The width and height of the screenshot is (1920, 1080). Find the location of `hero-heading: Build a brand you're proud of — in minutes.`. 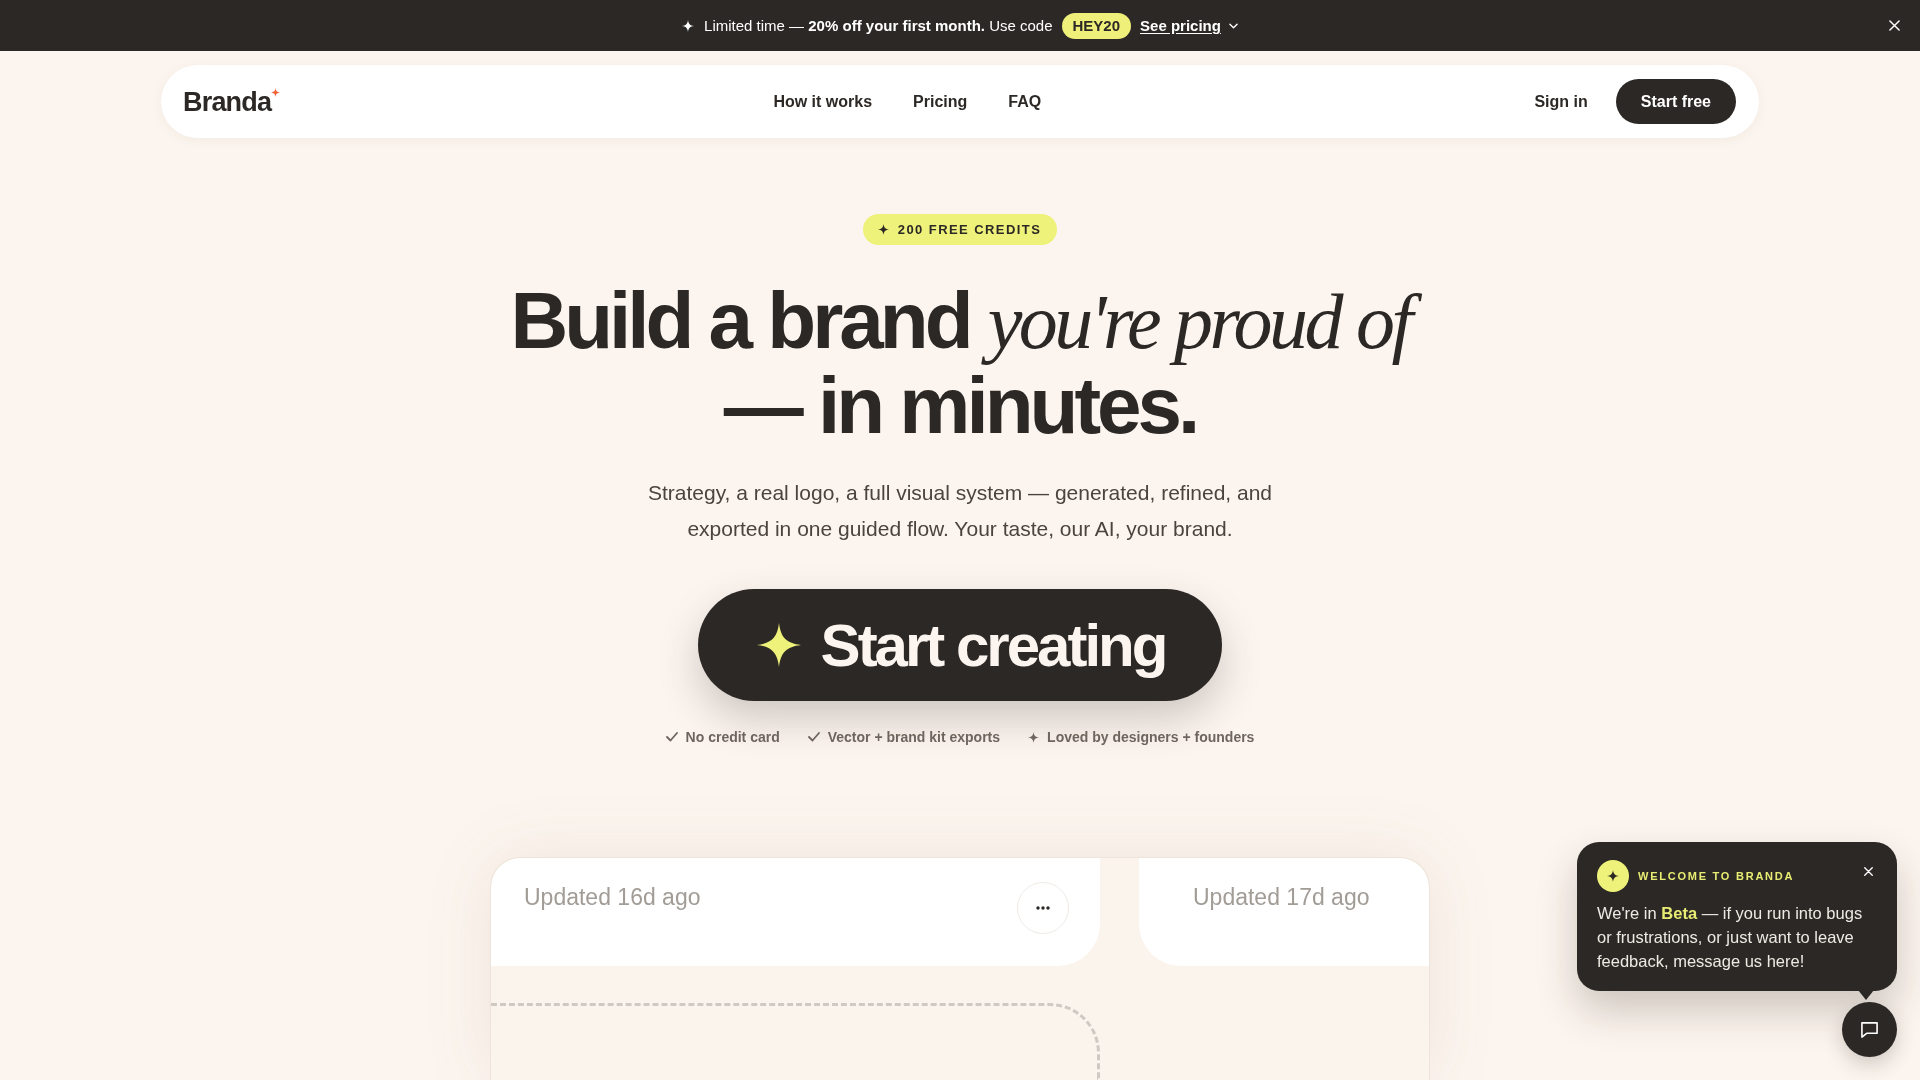

hero-heading: Build a brand you're proud of — in minutes. is located at coordinates (960, 363).